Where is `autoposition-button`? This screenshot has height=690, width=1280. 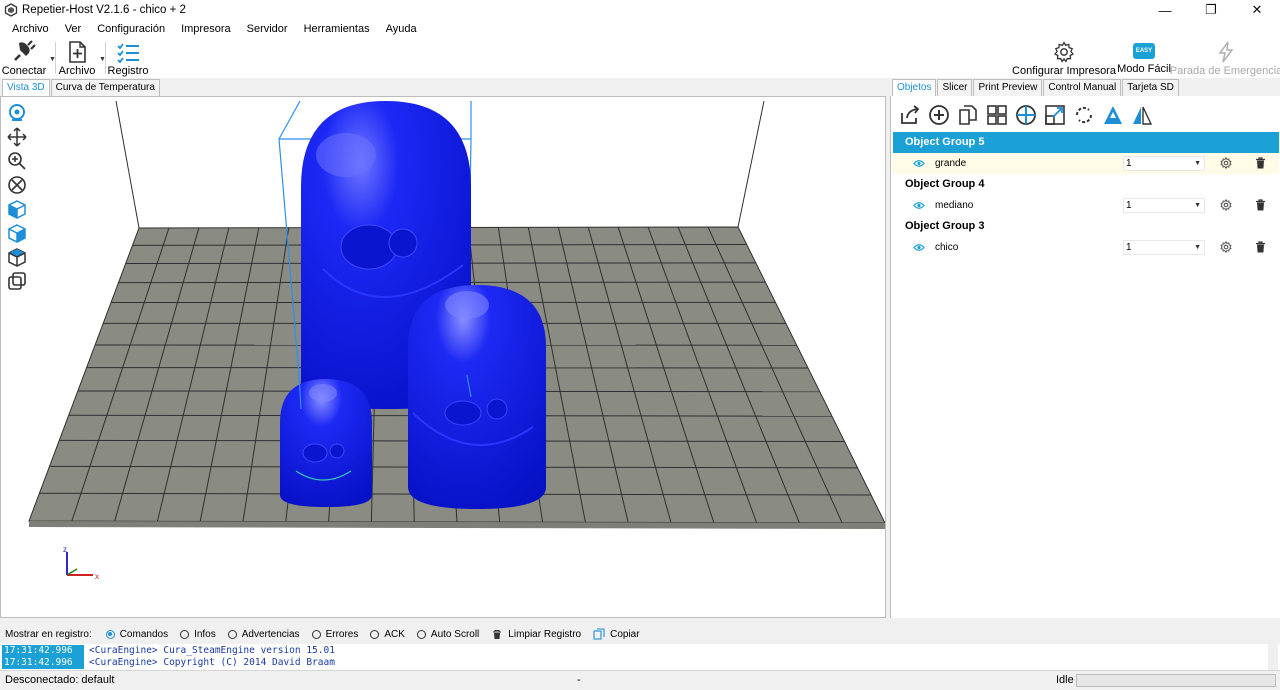
autoposition-button is located at coordinates (996, 115).